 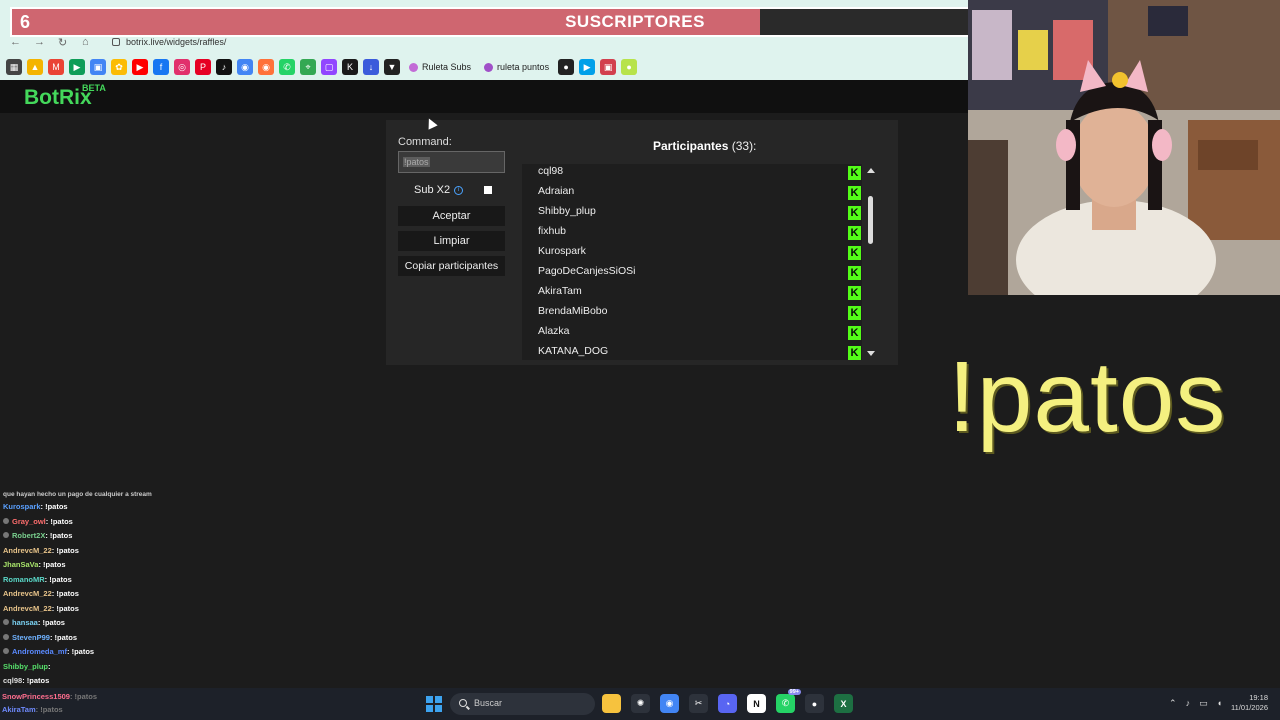 I want to click on participant-row: Alazka K, so click(x=692, y=334).